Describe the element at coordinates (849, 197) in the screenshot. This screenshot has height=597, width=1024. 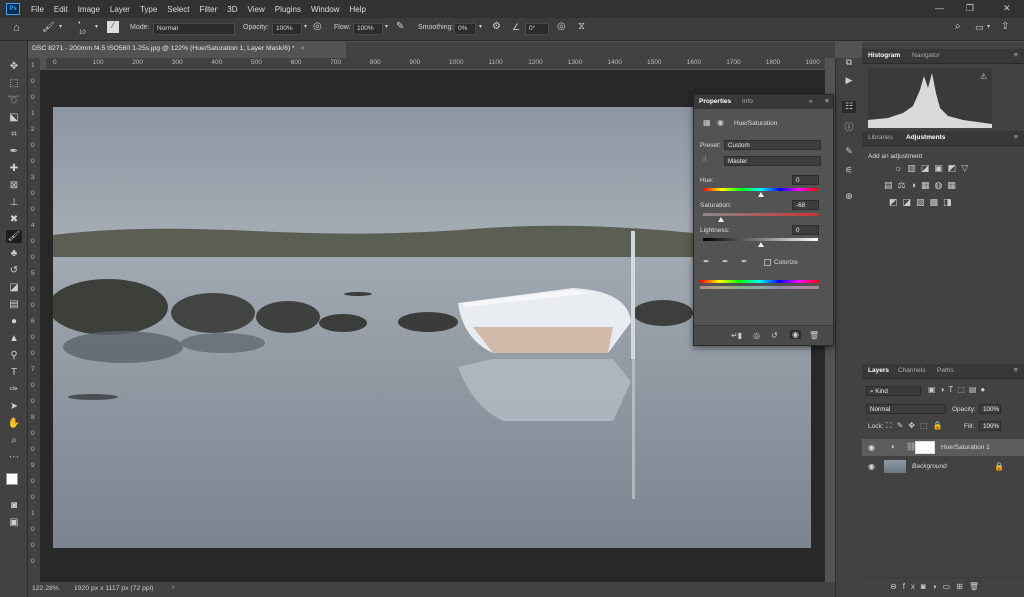
I see `clone-source-panel-icon: ⊕` at that location.